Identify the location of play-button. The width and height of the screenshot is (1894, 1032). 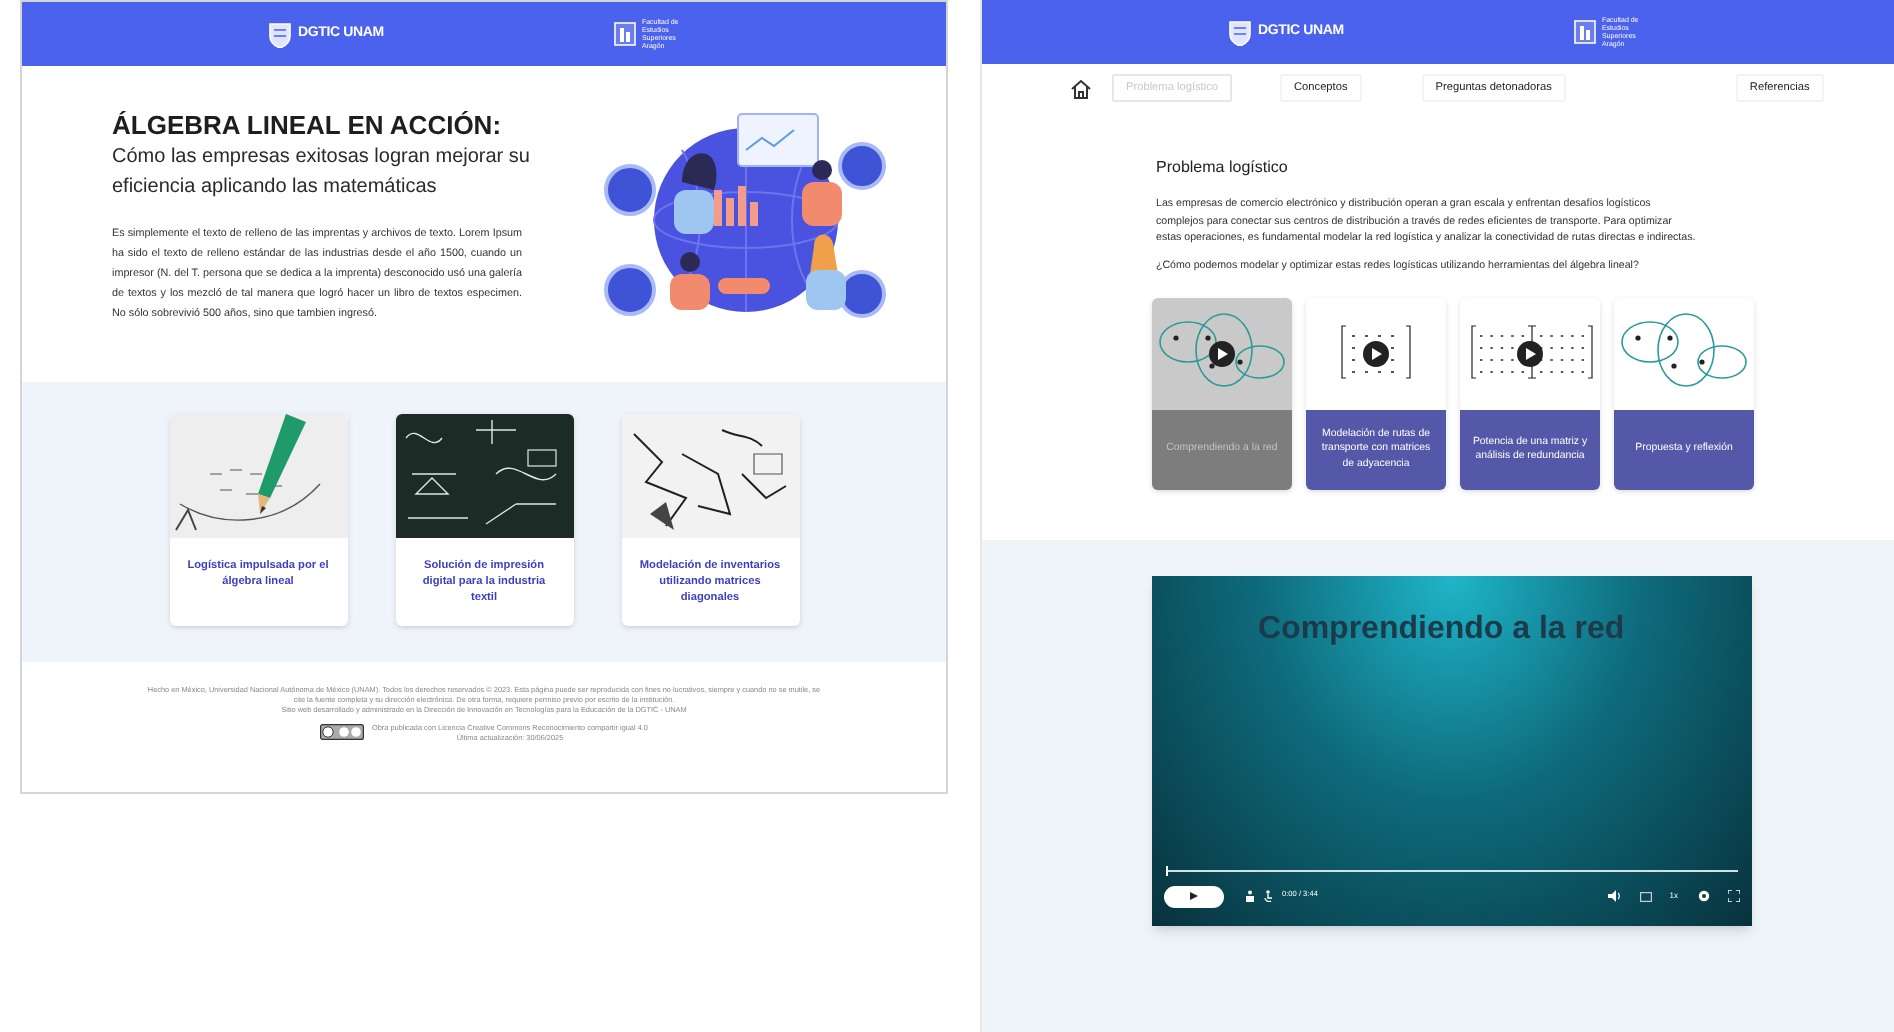
(1194, 896).